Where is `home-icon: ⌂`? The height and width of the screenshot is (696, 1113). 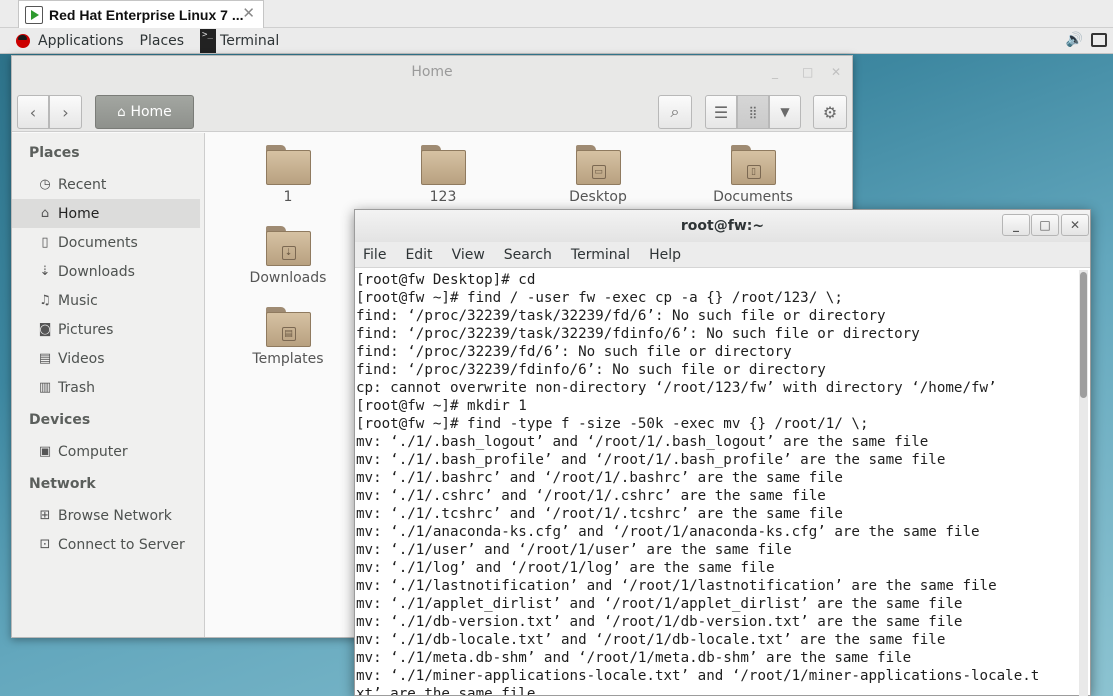 home-icon: ⌂ is located at coordinates (121, 112).